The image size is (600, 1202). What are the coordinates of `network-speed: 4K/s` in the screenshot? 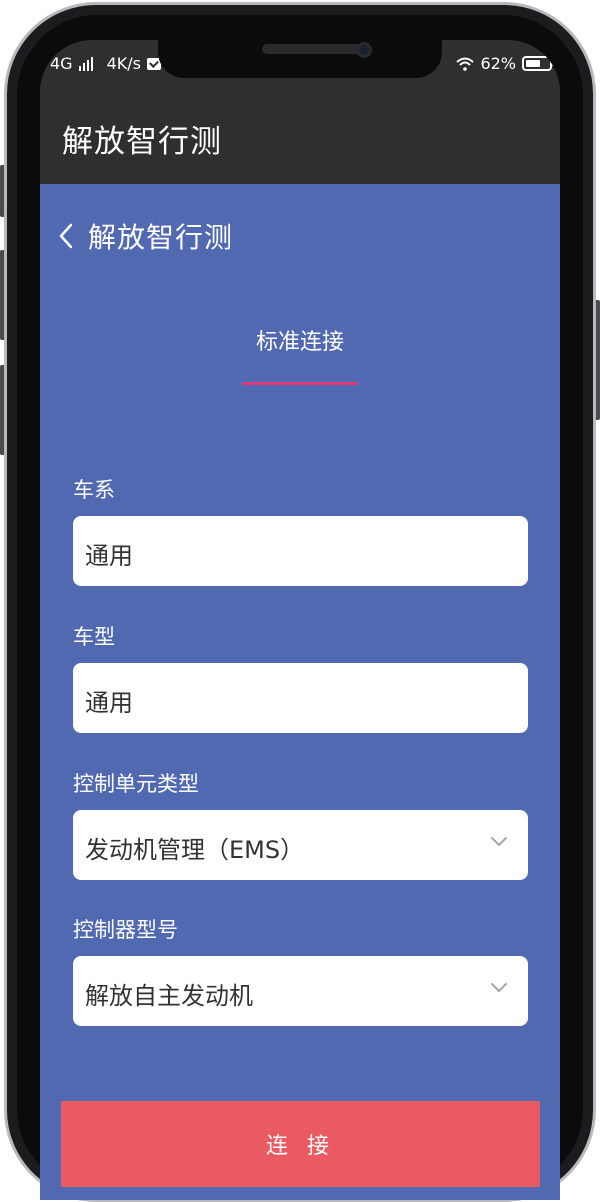 It's located at (123, 63).